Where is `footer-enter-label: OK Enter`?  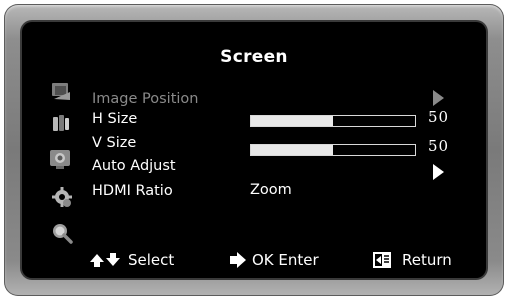
footer-enter-label: OK Enter is located at coordinates (285, 260).